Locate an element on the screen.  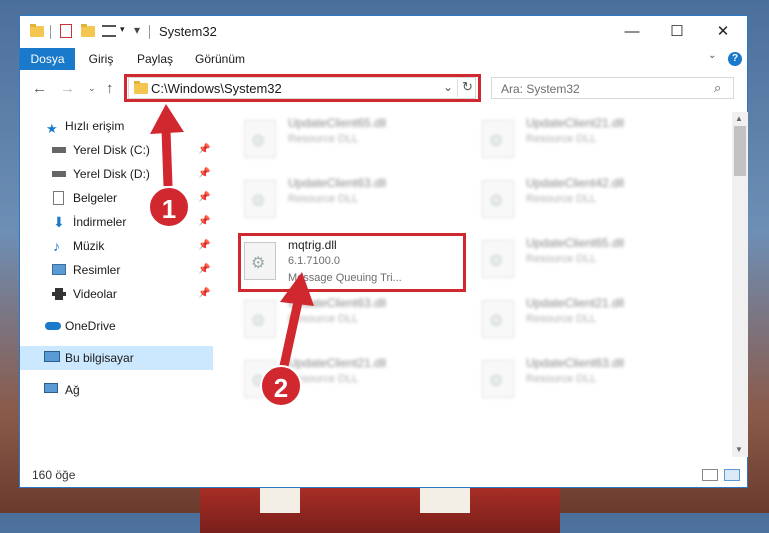
search-box: Ara: System32 ⌕ is located at coordinates (612, 88).